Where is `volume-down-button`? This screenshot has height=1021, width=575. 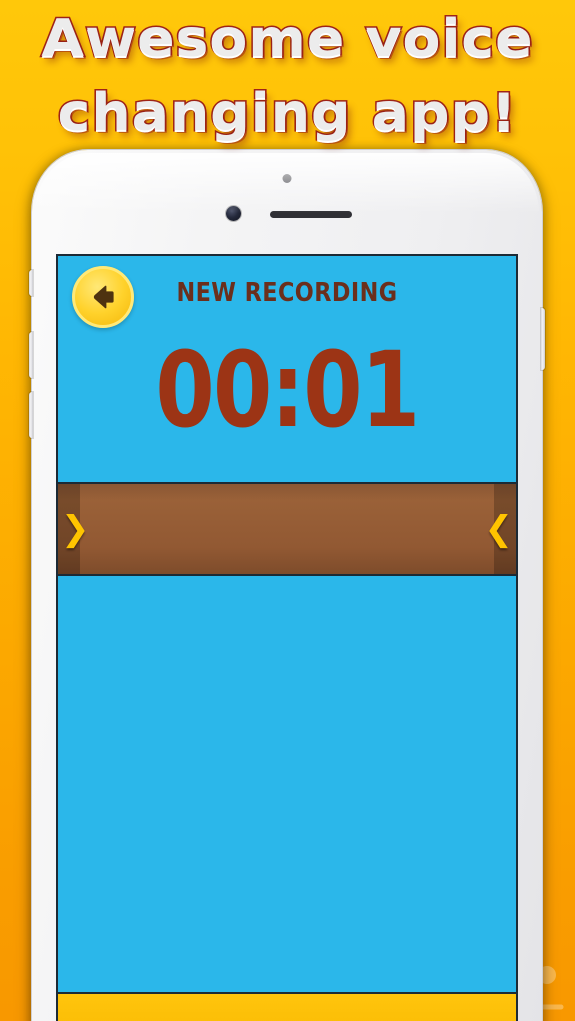 volume-down-button is located at coordinates (31, 415).